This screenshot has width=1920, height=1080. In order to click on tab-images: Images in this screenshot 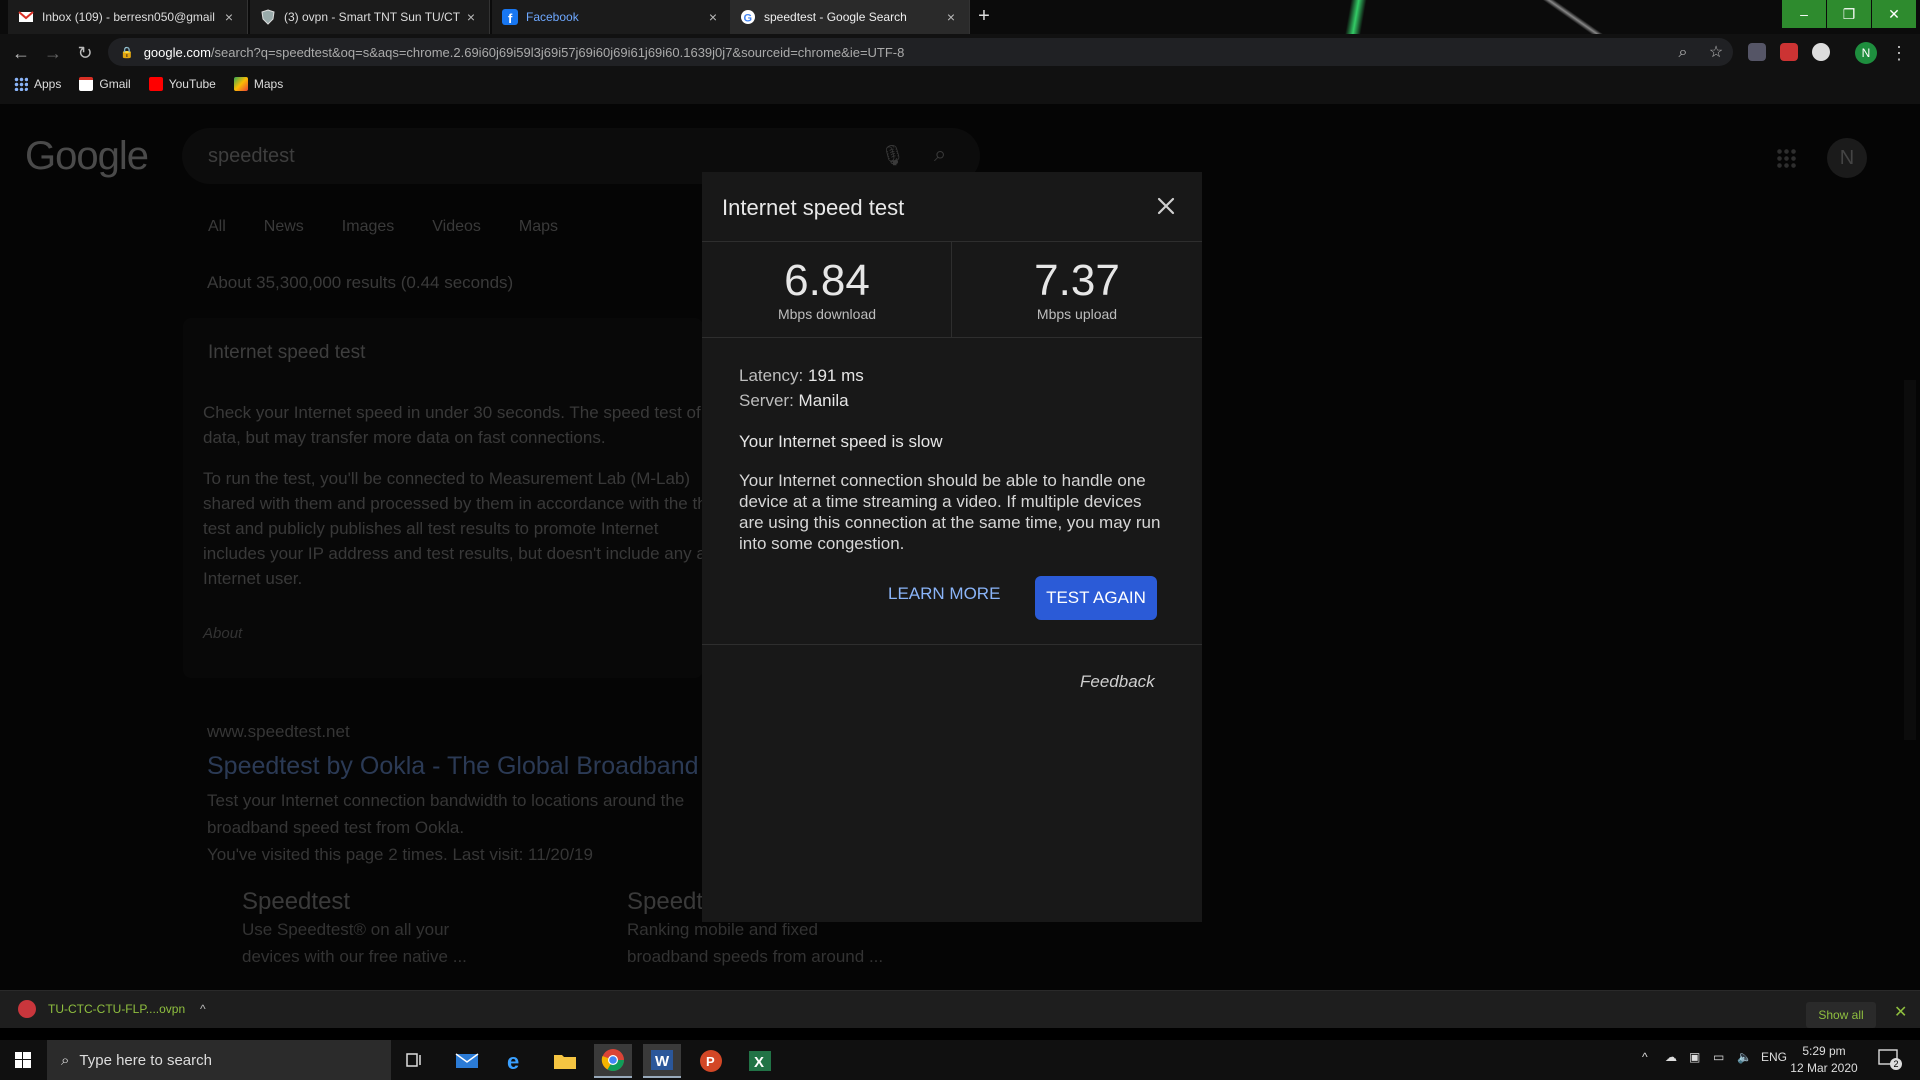, I will do `click(368, 227)`.